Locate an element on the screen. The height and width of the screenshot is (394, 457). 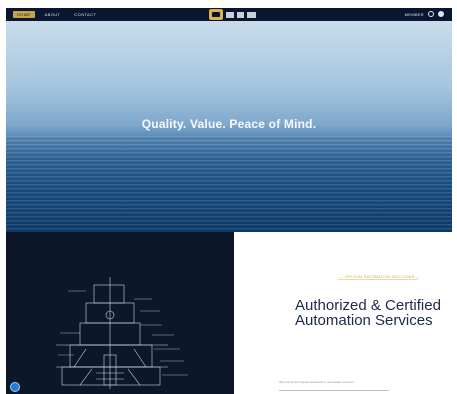
brand-wordmark is located at coordinates (241, 14).